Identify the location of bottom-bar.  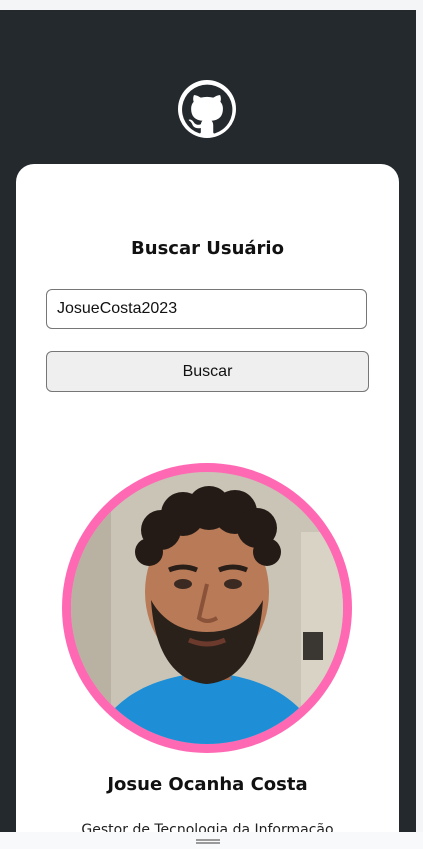
(211, 840).